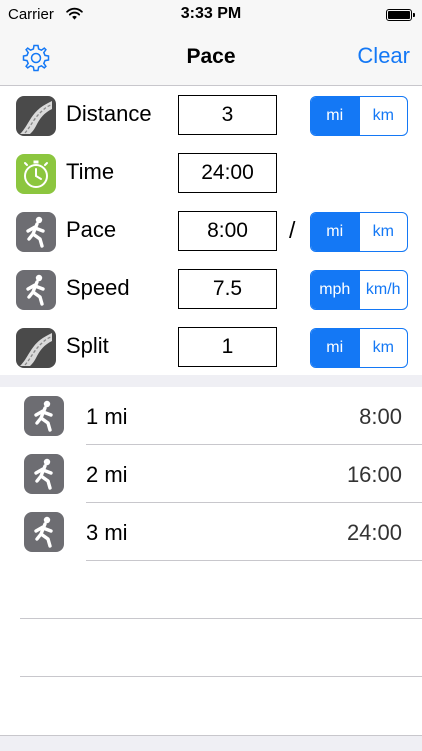  Describe the element at coordinates (211, 475) in the screenshot. I see `split-list-item: 2 mi 16:00` at that location.